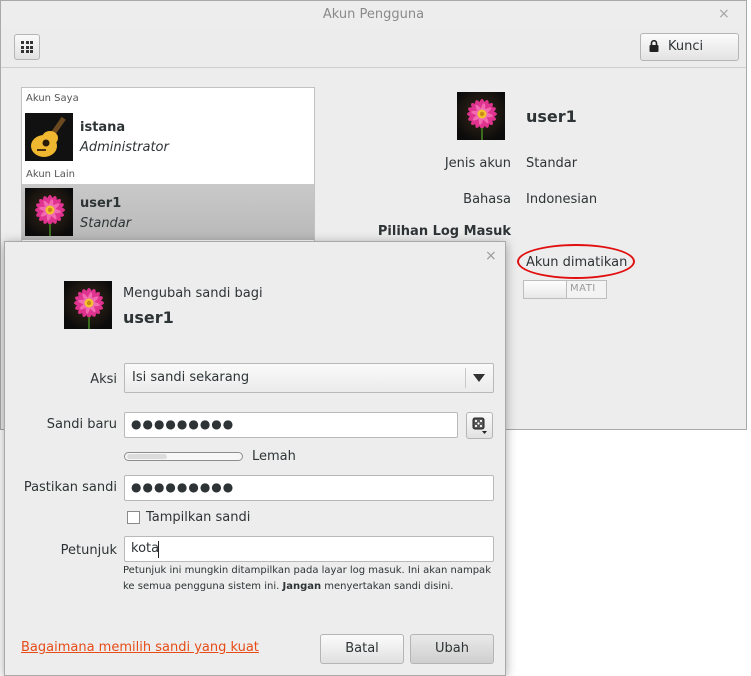 The image size is (751, 676). What do you see at coordinates (302, 586) in the screenshot?
I see `hint-help-emphasis: Jangan` at bounding box center [302, 586].